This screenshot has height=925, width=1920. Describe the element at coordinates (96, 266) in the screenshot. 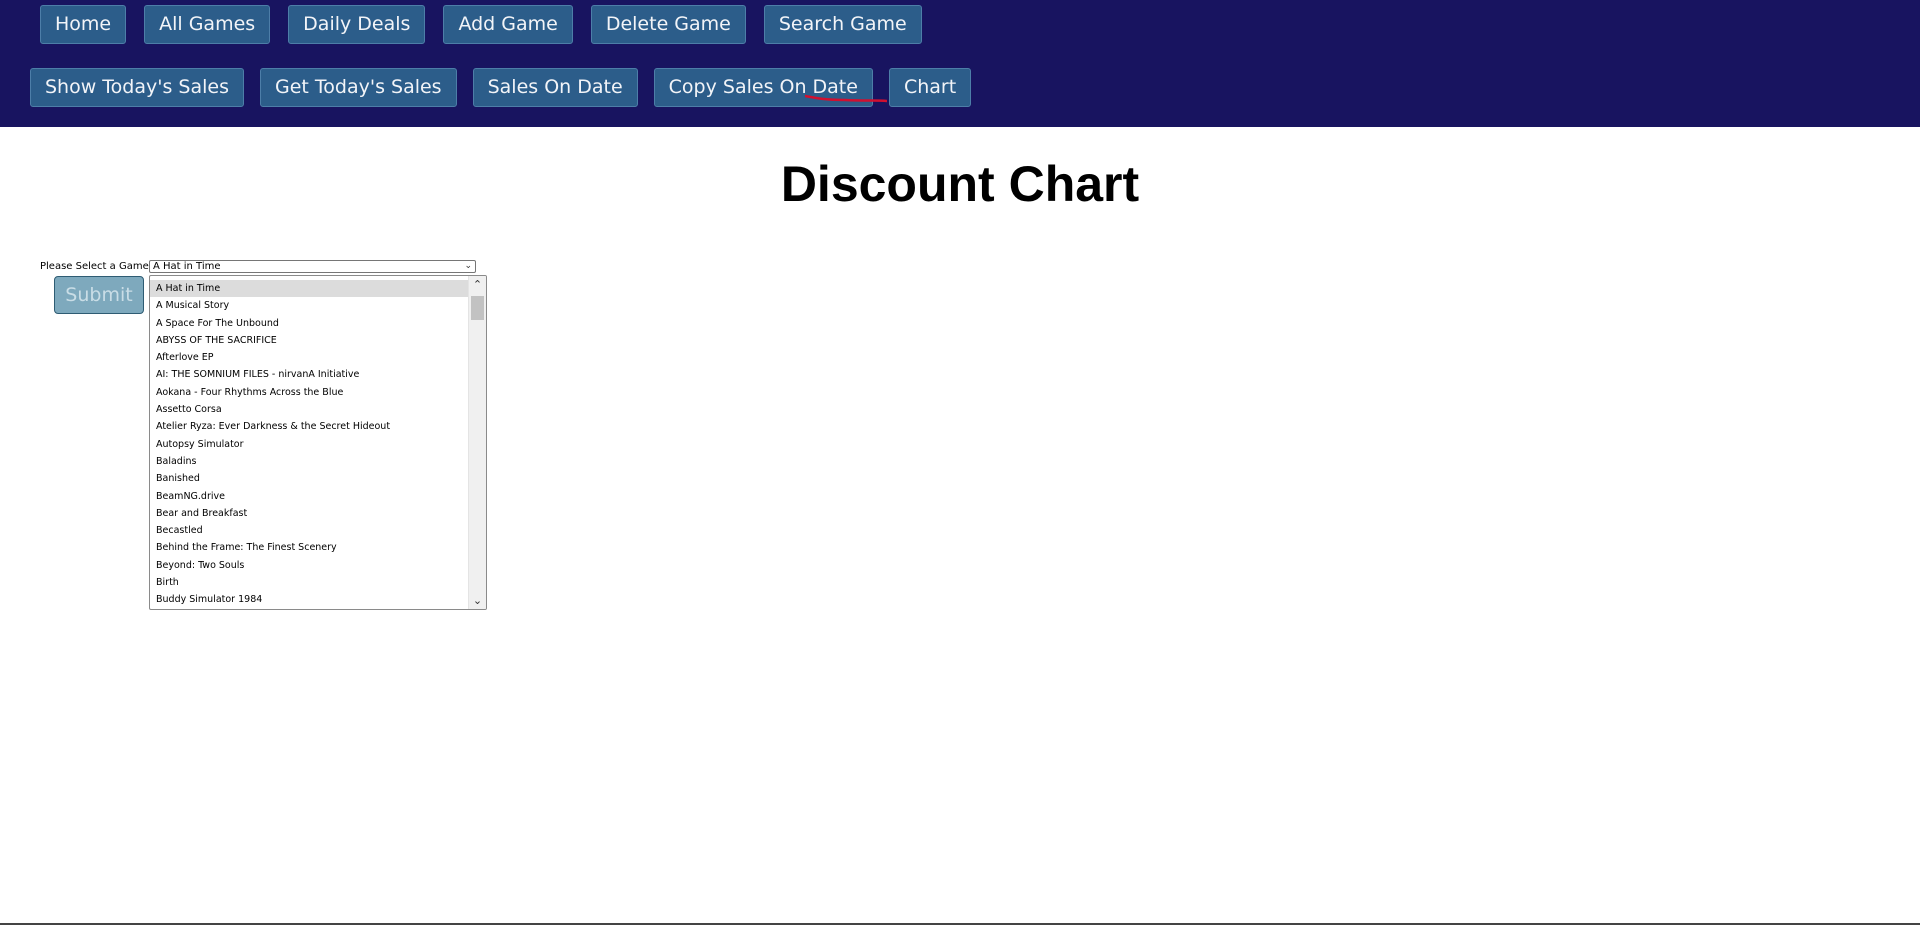

I see `game-select-label: Please Select a Game:` at that location.